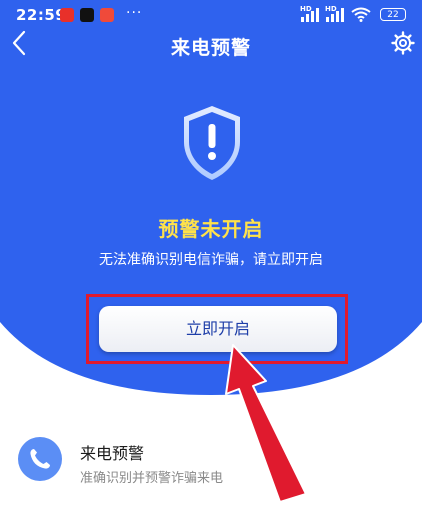  Describe the element at coordinates (211, 260) in the screenshot. I see `warning-description: 无法准确识别电信诈骗，请立即开启` at that location.